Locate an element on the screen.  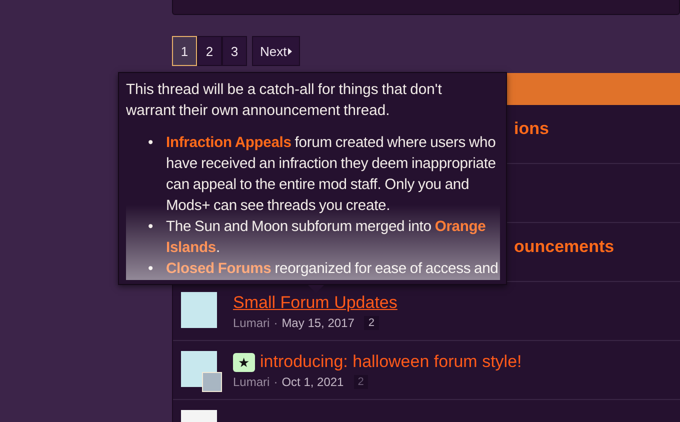
page-link: 3 is located at coordinates (234, 51).